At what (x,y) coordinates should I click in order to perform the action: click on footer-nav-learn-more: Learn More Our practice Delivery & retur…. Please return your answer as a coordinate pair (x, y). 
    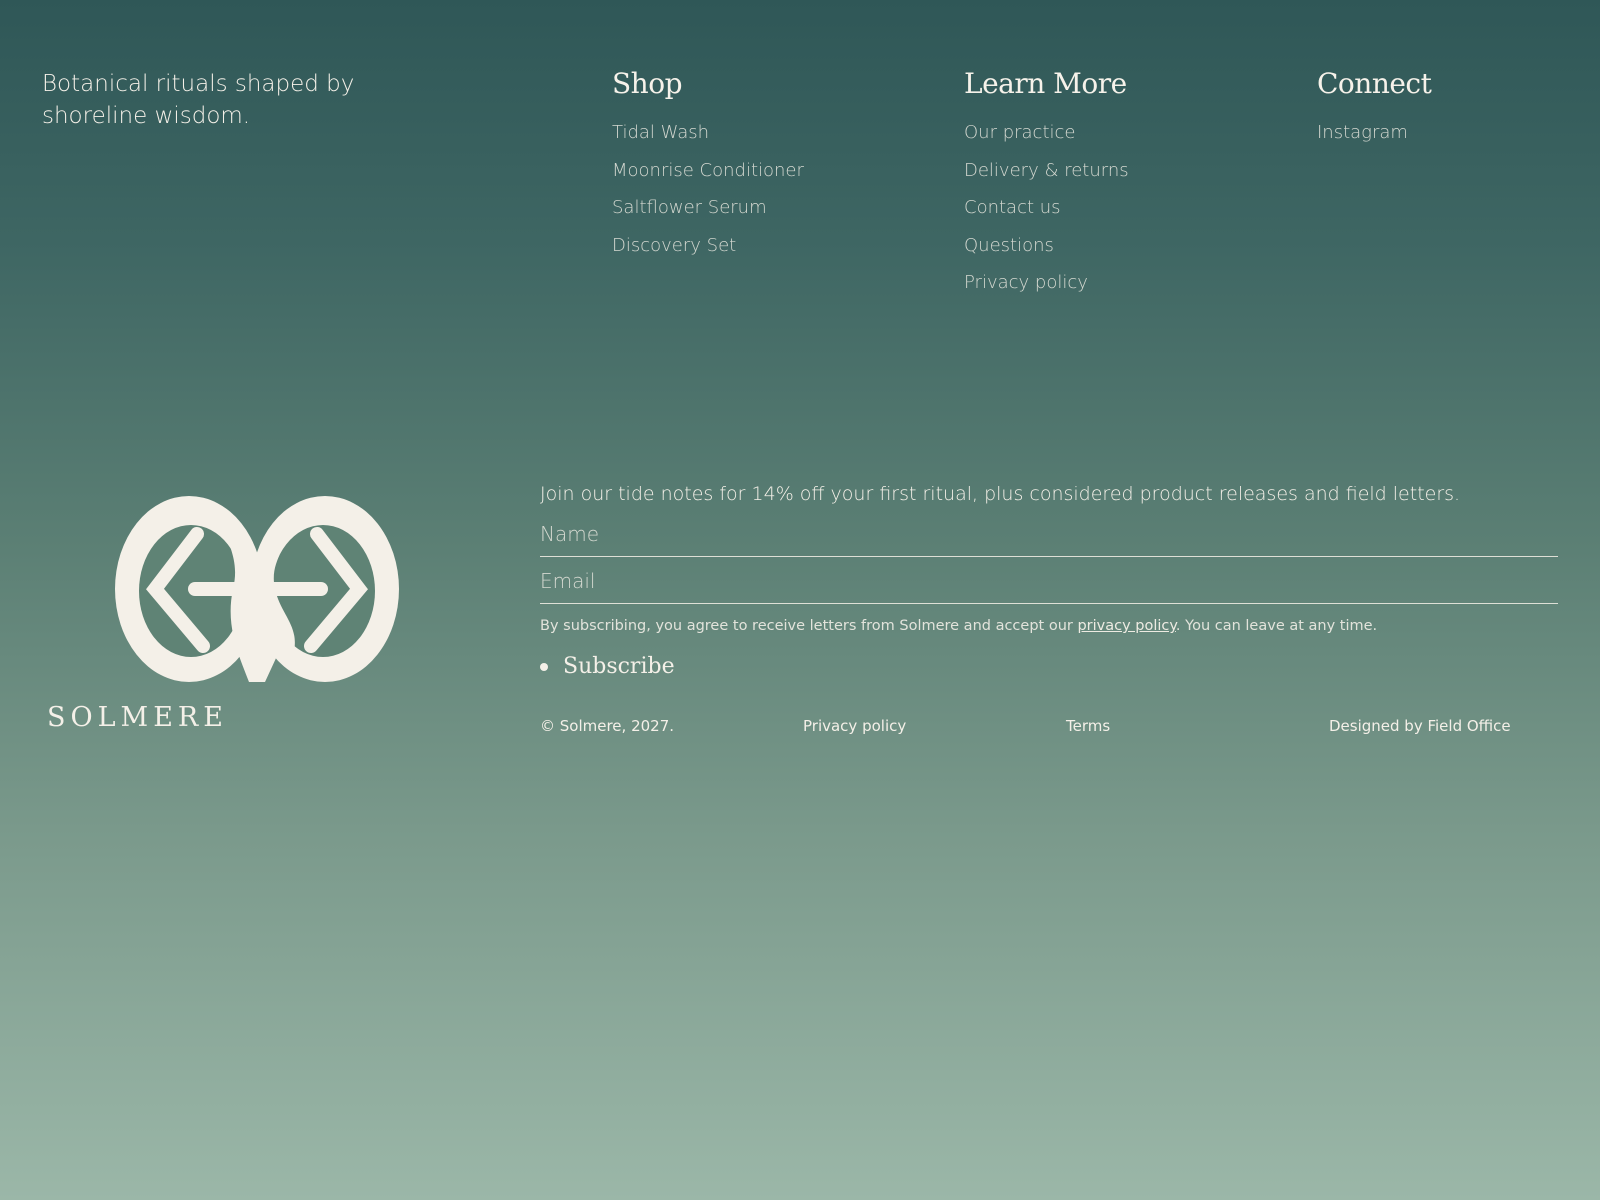
    Looking at the image, I should click on (1046, 183).